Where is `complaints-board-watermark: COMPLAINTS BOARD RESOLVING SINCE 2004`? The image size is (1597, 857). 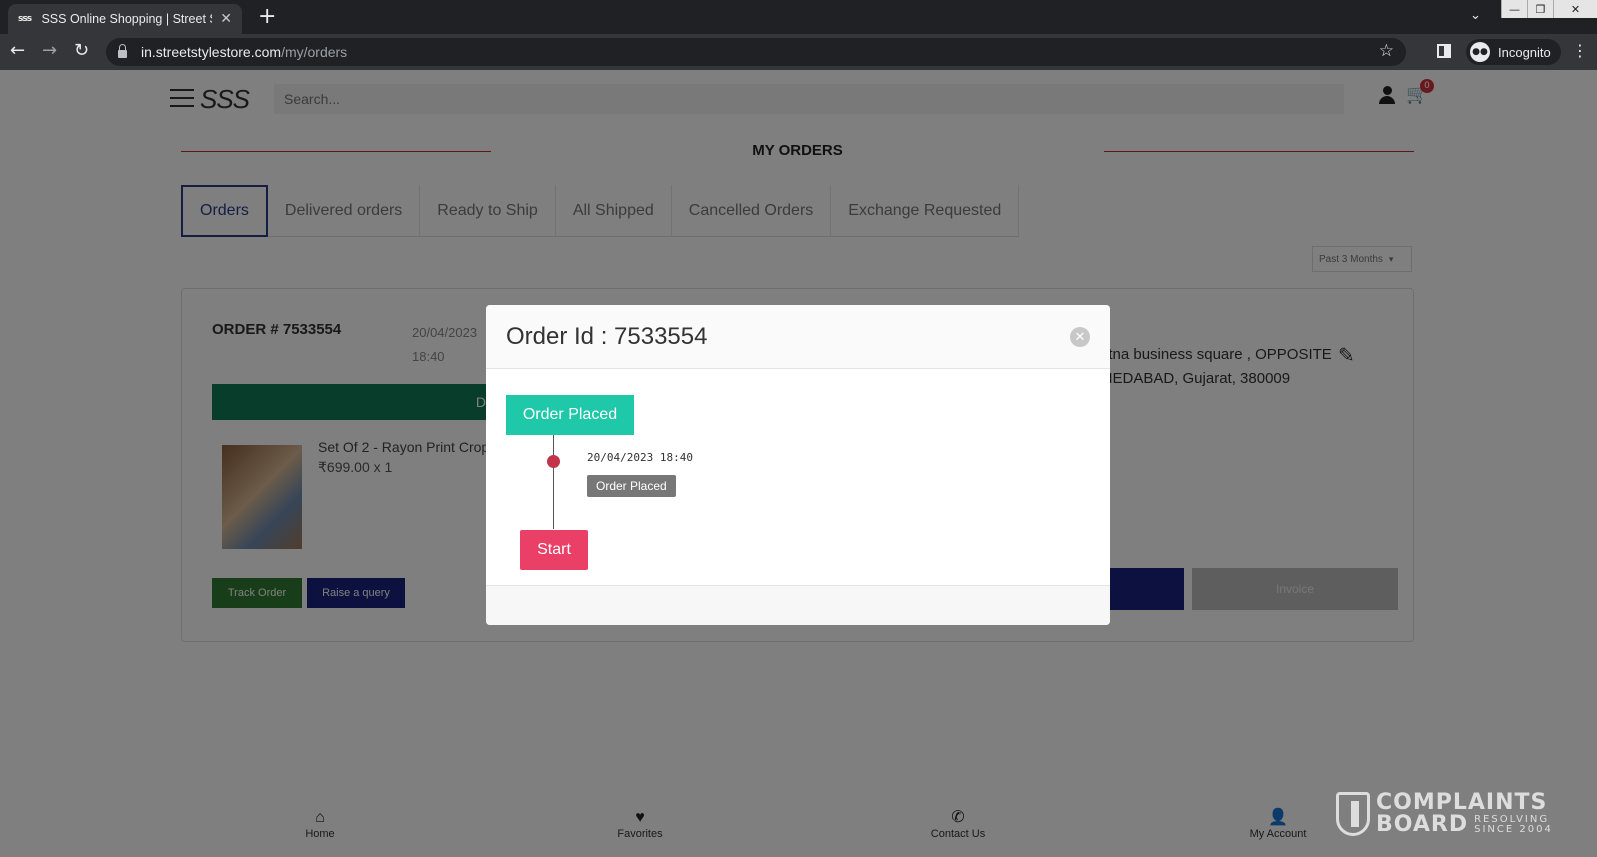 complaints-board-watermark: COMPLAINTS BOARD RESOLVING SINCE 2004 is located at coordinates (1444, 814).